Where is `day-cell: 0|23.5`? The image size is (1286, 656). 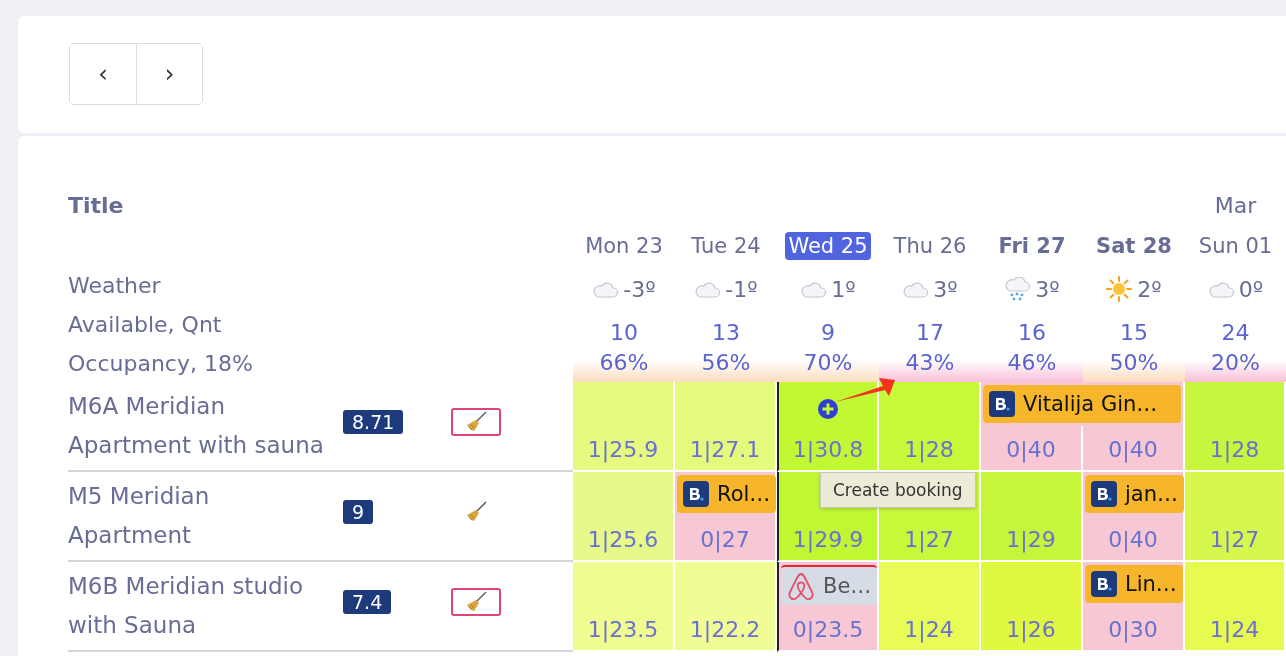
day-cell: 0|23.5 is located at coordinates (828, 629).